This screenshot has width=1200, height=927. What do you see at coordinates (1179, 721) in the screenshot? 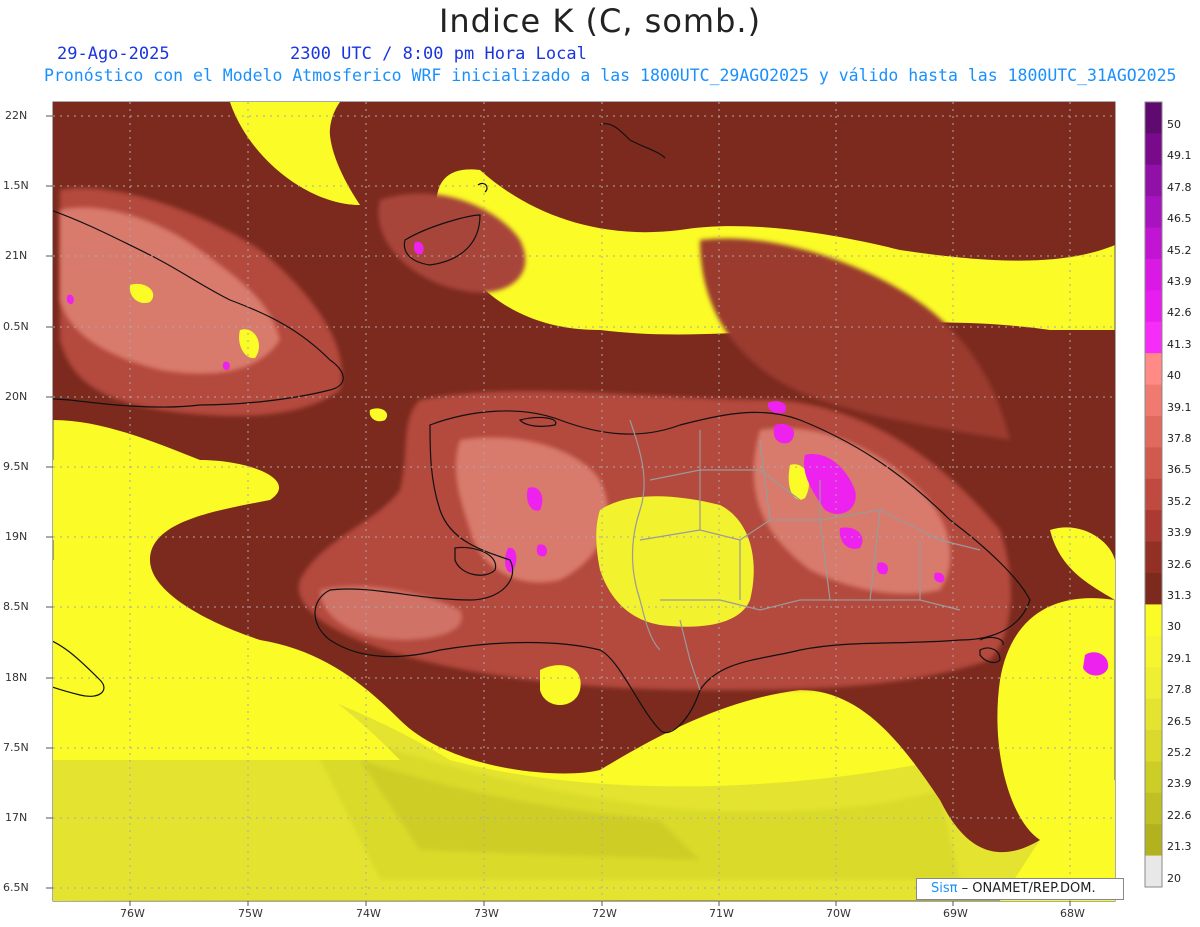
I see `colorbar-label: 26.5` at bounding box center [1179, 721].